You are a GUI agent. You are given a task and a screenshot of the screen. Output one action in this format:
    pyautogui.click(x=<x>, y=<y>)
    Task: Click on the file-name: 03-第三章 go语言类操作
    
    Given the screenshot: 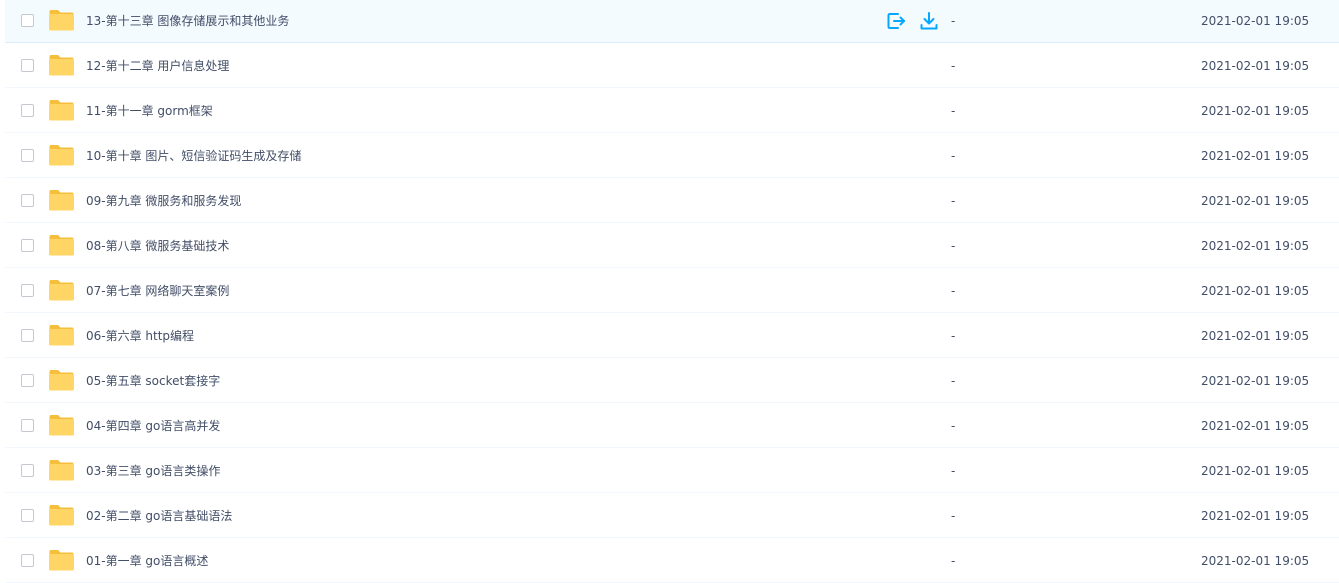 What is the action you would take?
    pyautogui.click(x=153, y=471)
    